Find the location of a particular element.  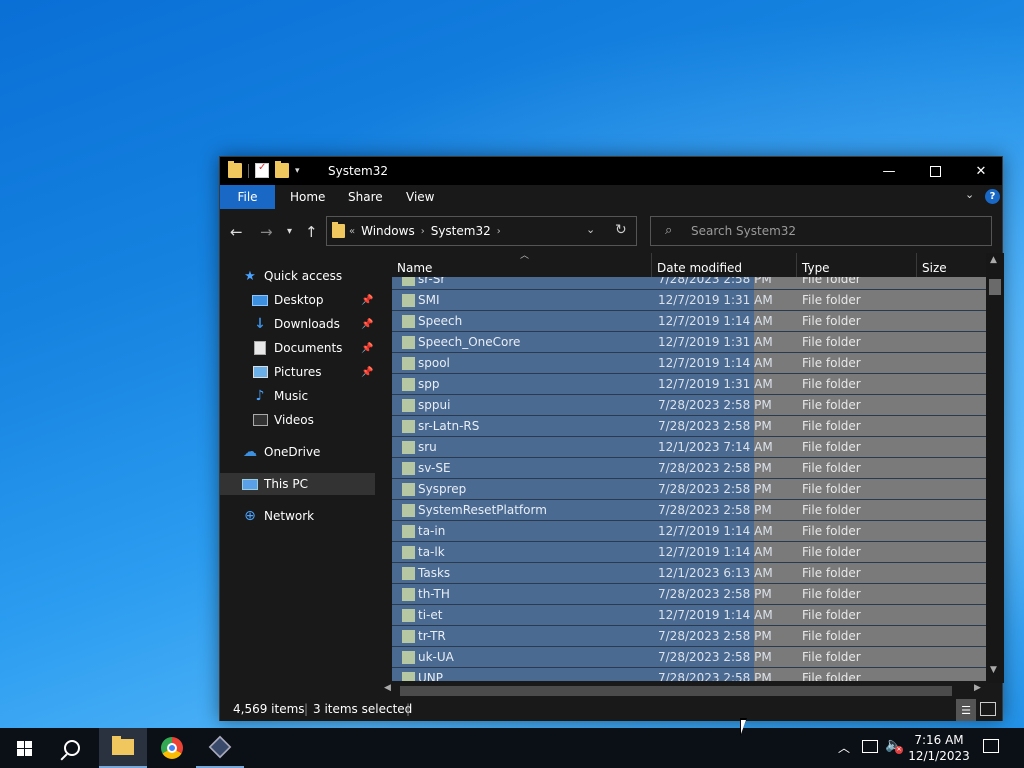

file-name: Sysprep is located at coordinates (442, 489).